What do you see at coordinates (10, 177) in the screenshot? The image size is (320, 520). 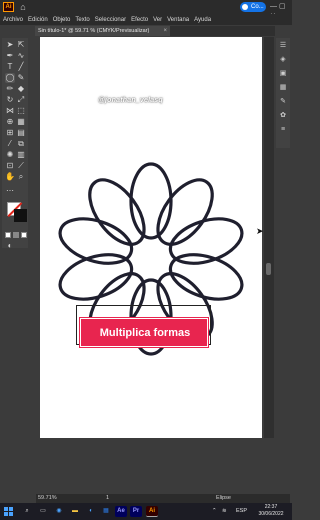 I see `hand-tool-icon: ✋` at bounding box center [10, 177].